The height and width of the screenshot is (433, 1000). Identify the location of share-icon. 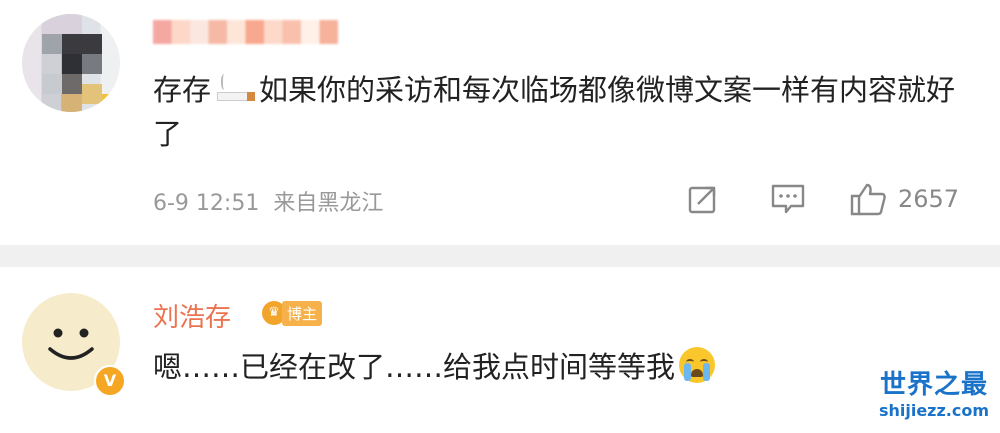
(702, 200).